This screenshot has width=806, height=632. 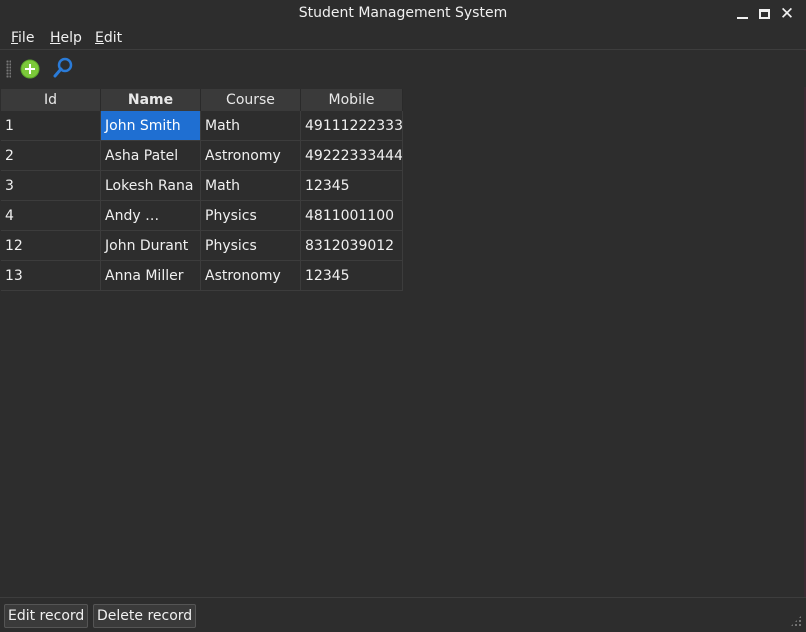 I want to click on maximize-icon, so click(x=764, y=14).